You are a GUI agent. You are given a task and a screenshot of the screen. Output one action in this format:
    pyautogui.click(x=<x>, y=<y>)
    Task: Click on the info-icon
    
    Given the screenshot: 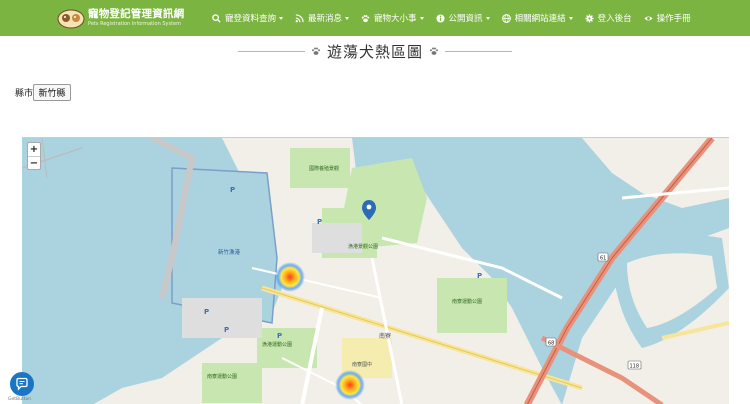 What is the action you would take?
    pyautogui.click(x=440, y=18)
    